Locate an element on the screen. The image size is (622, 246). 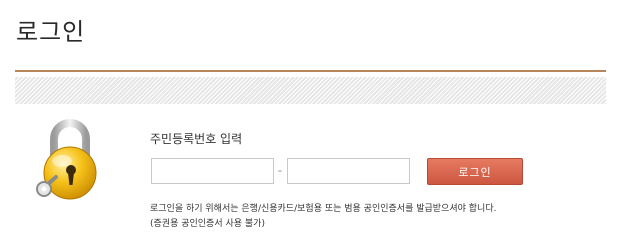
notice-line-2: (증권용 공인인증서 사용 불가) is located at coordinates (207, 224).